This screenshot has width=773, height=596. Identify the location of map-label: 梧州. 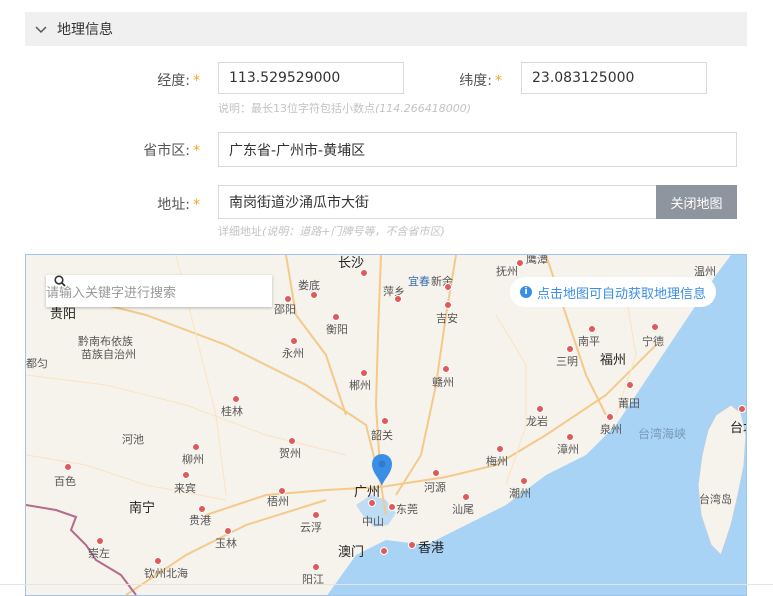
(278, 501).